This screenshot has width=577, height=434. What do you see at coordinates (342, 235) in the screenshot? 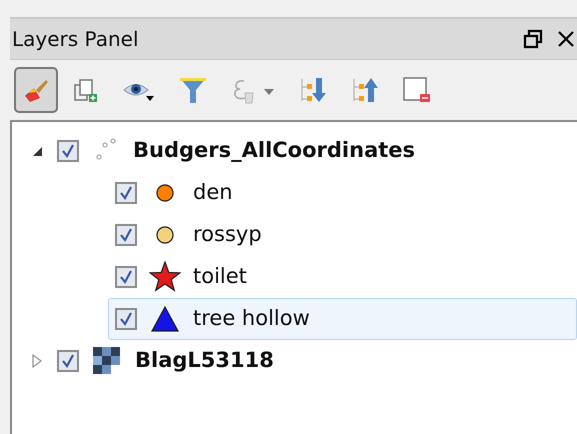
I see `legend-row: rossyp` at bounding box center [342, 235].